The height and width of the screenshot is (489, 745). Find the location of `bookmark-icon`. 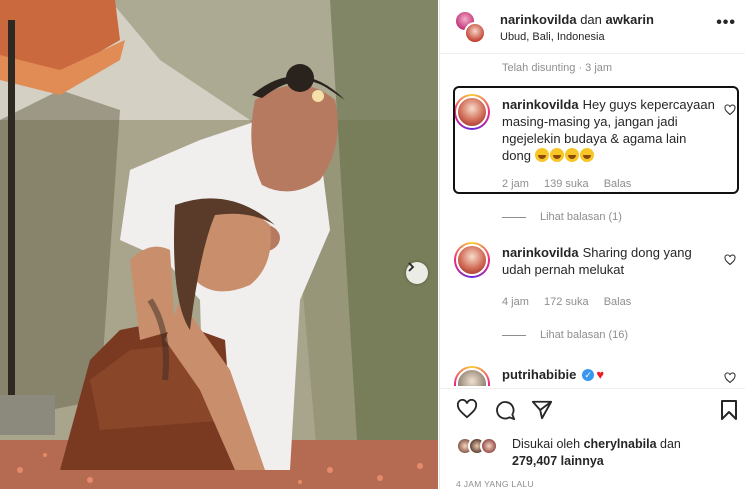

bookmark-icon is located at coordinates (729, 410).